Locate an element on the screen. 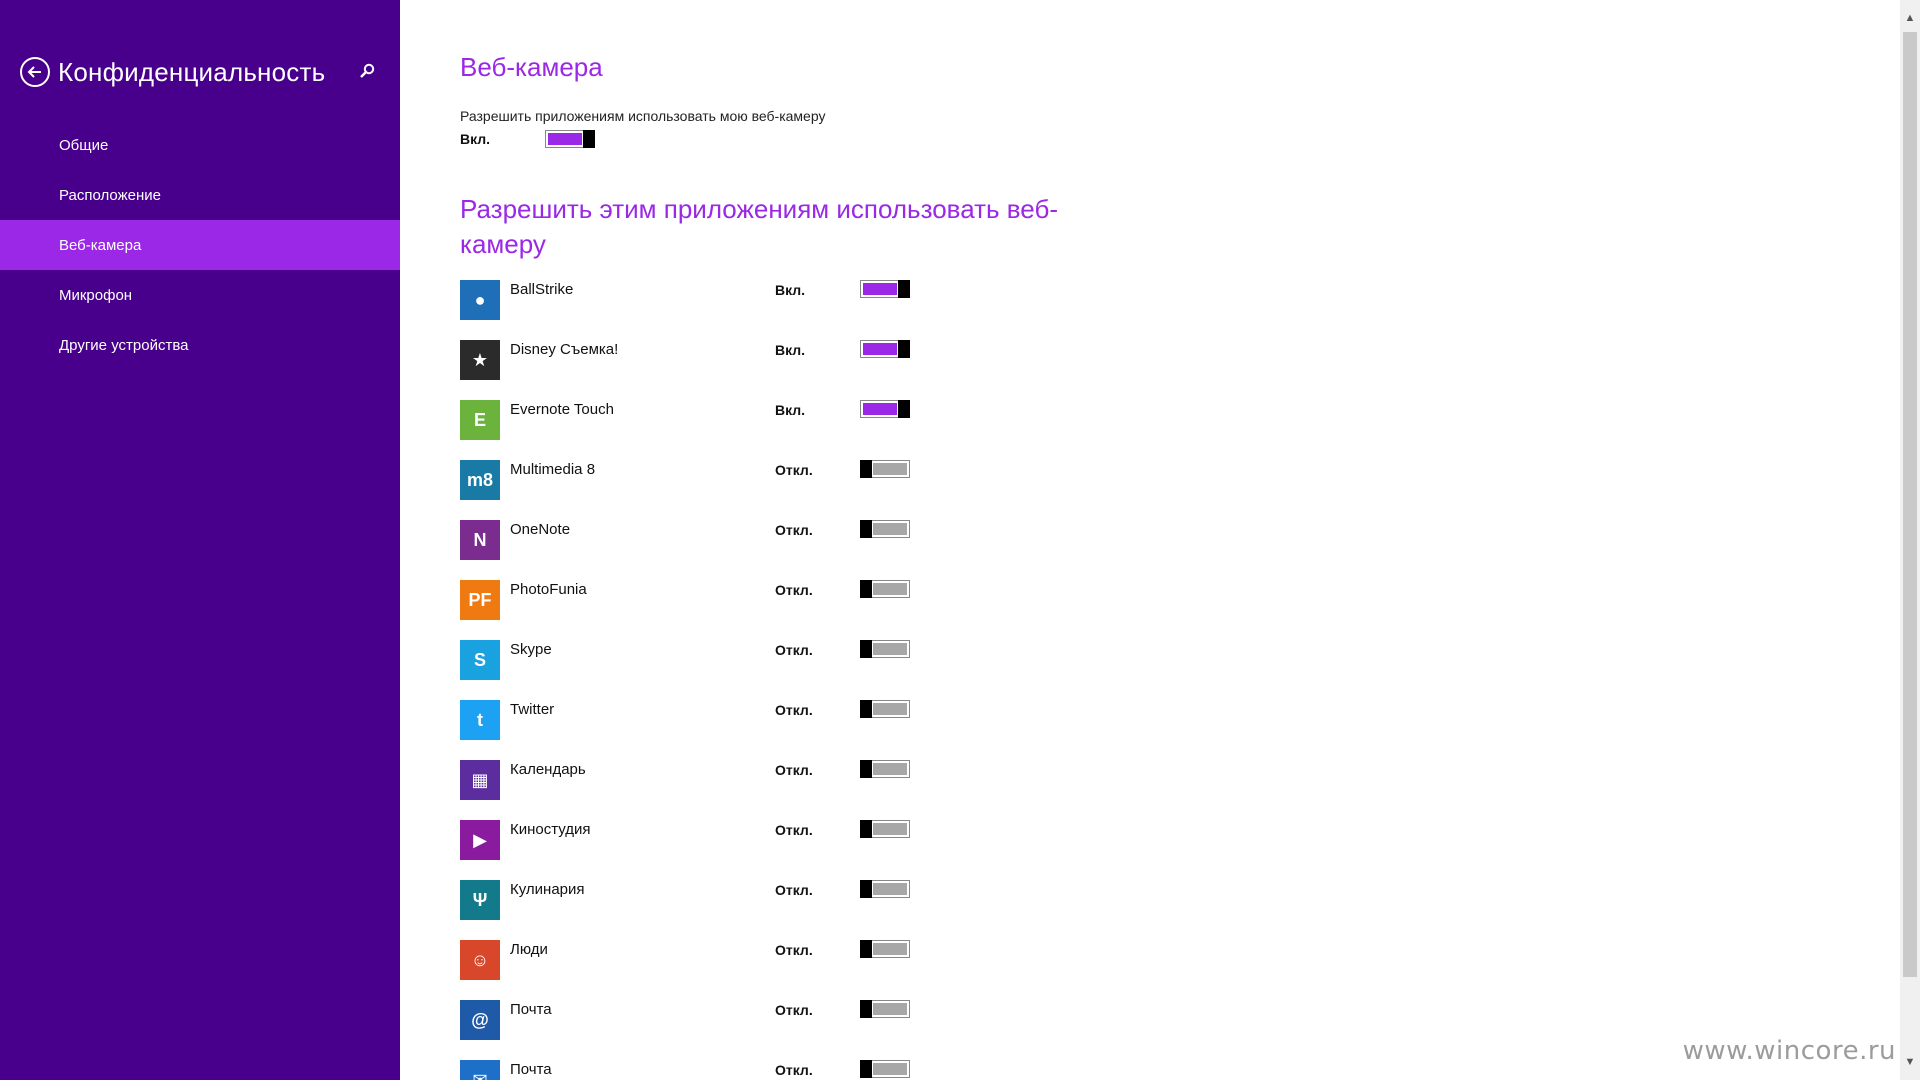 The image size is (1920, 1080). search-icon is located at coordinates (367, 70).